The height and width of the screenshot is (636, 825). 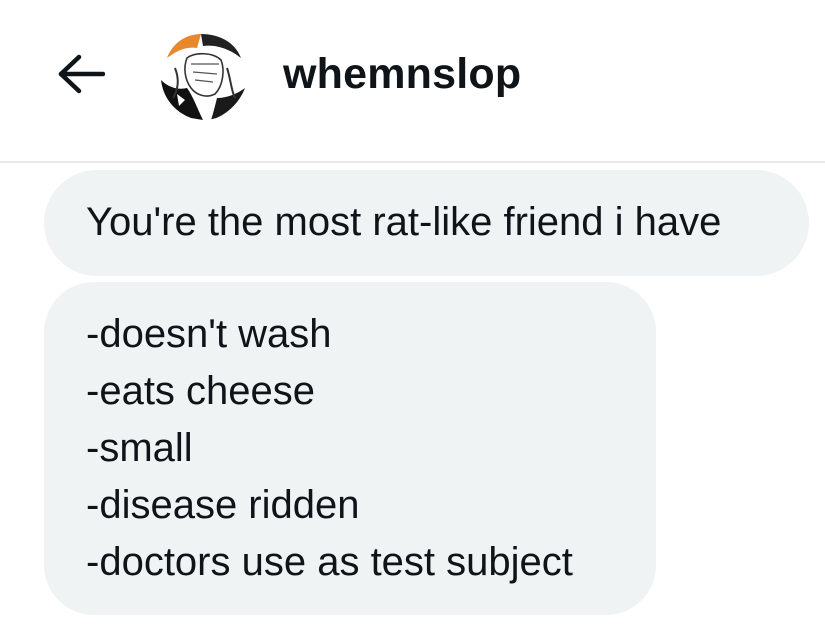 I want to click on message-text: You're the most rat-like friend i have, so click(x=404, y=222).